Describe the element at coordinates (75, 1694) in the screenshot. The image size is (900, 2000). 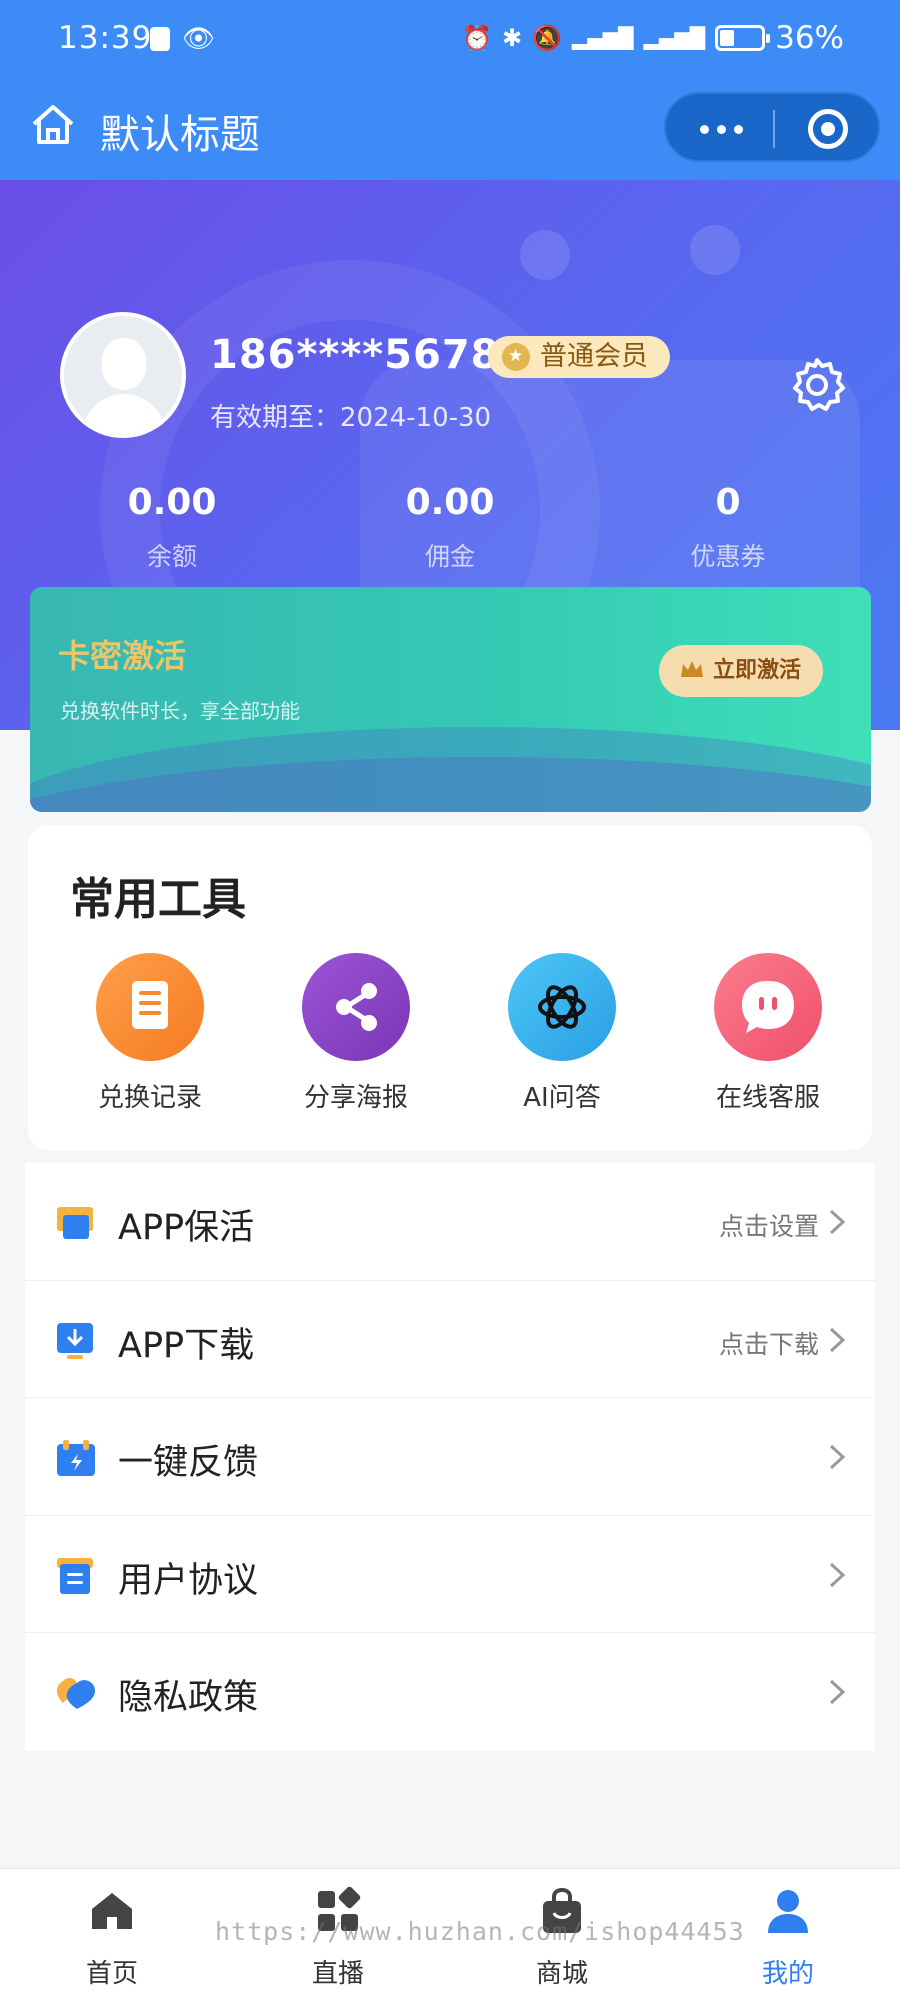
I see `privacy-heart-icon` at that location.